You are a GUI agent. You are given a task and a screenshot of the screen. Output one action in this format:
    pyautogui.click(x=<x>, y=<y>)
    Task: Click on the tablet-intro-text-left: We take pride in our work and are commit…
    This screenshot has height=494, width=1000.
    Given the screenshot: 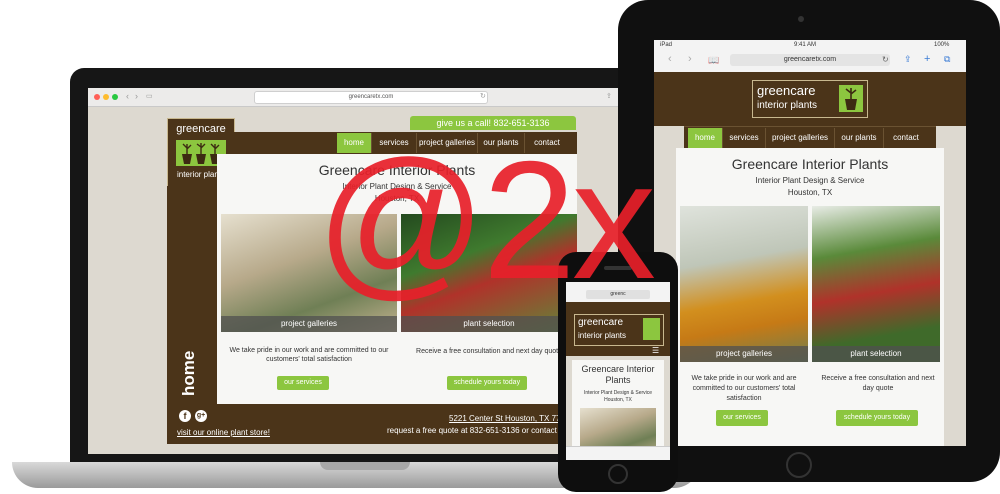 What is the action you would take?
    pyautogui.click(x=744, y=388)
    